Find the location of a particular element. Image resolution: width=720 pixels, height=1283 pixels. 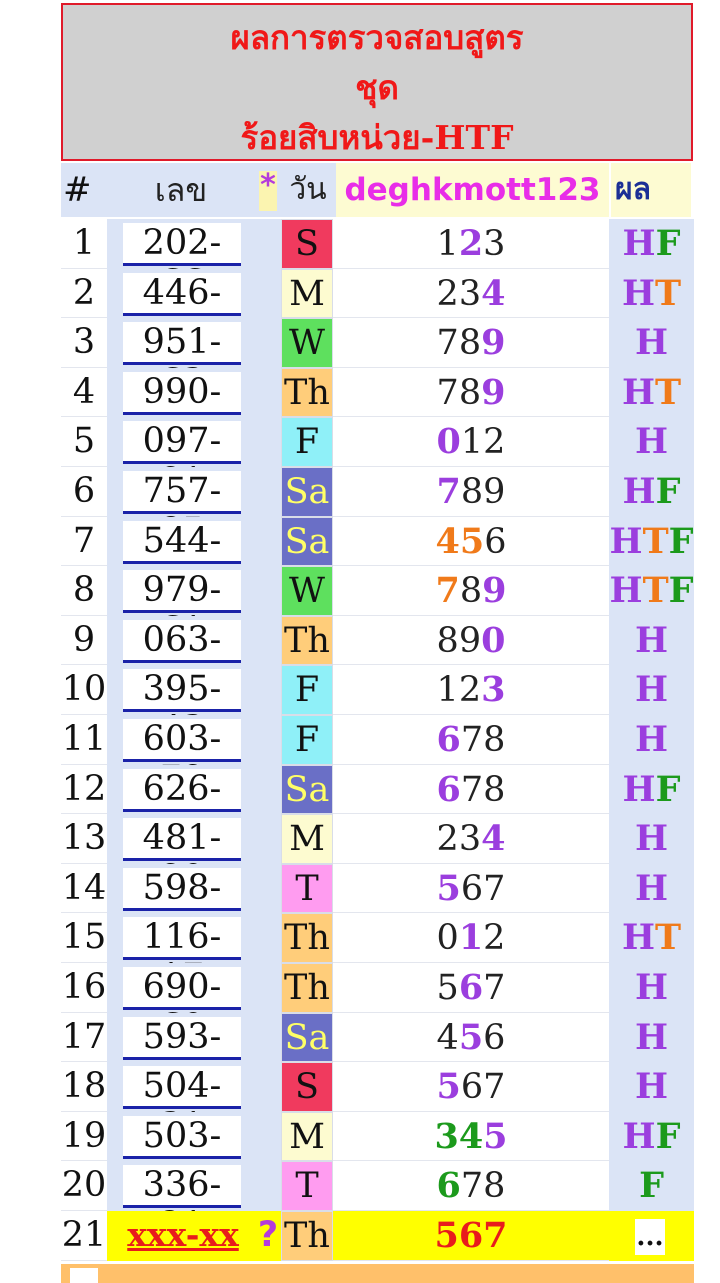

header-formula: deghkmott123 is located at coordinates (472, 190).